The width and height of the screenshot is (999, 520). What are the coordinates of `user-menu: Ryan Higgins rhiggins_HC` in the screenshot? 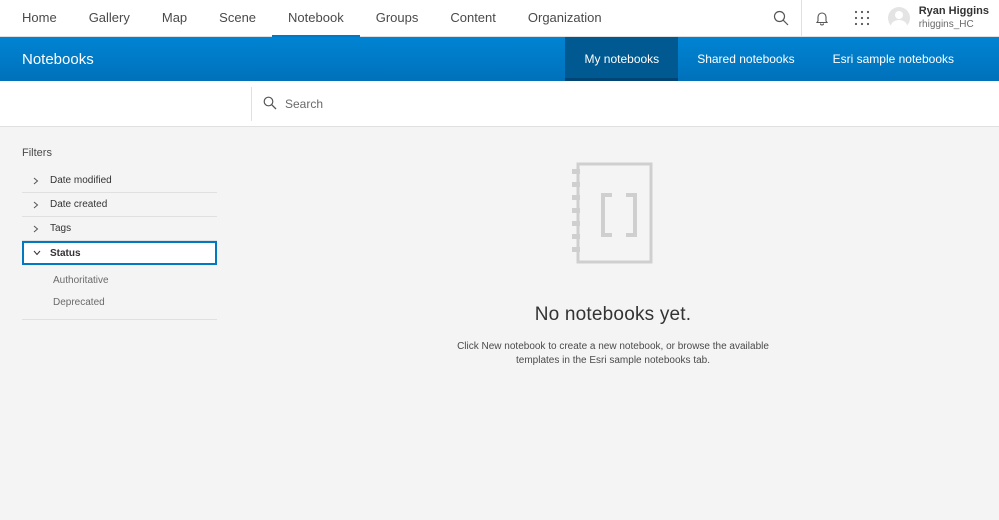 It's located at (940, 18).